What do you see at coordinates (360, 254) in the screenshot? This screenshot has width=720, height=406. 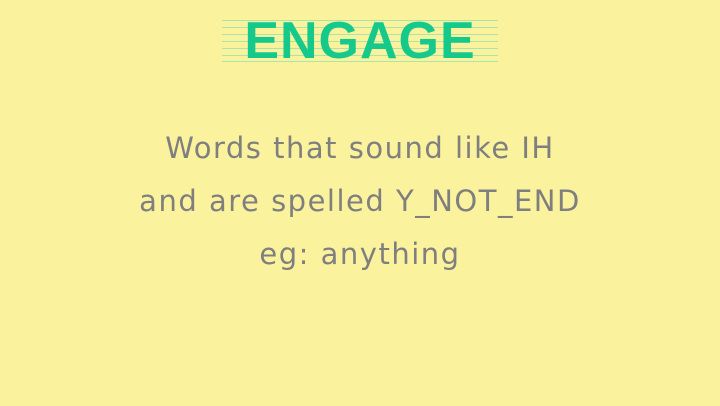 I see `example-line: eg: anything` at bounding box center [360, 254].